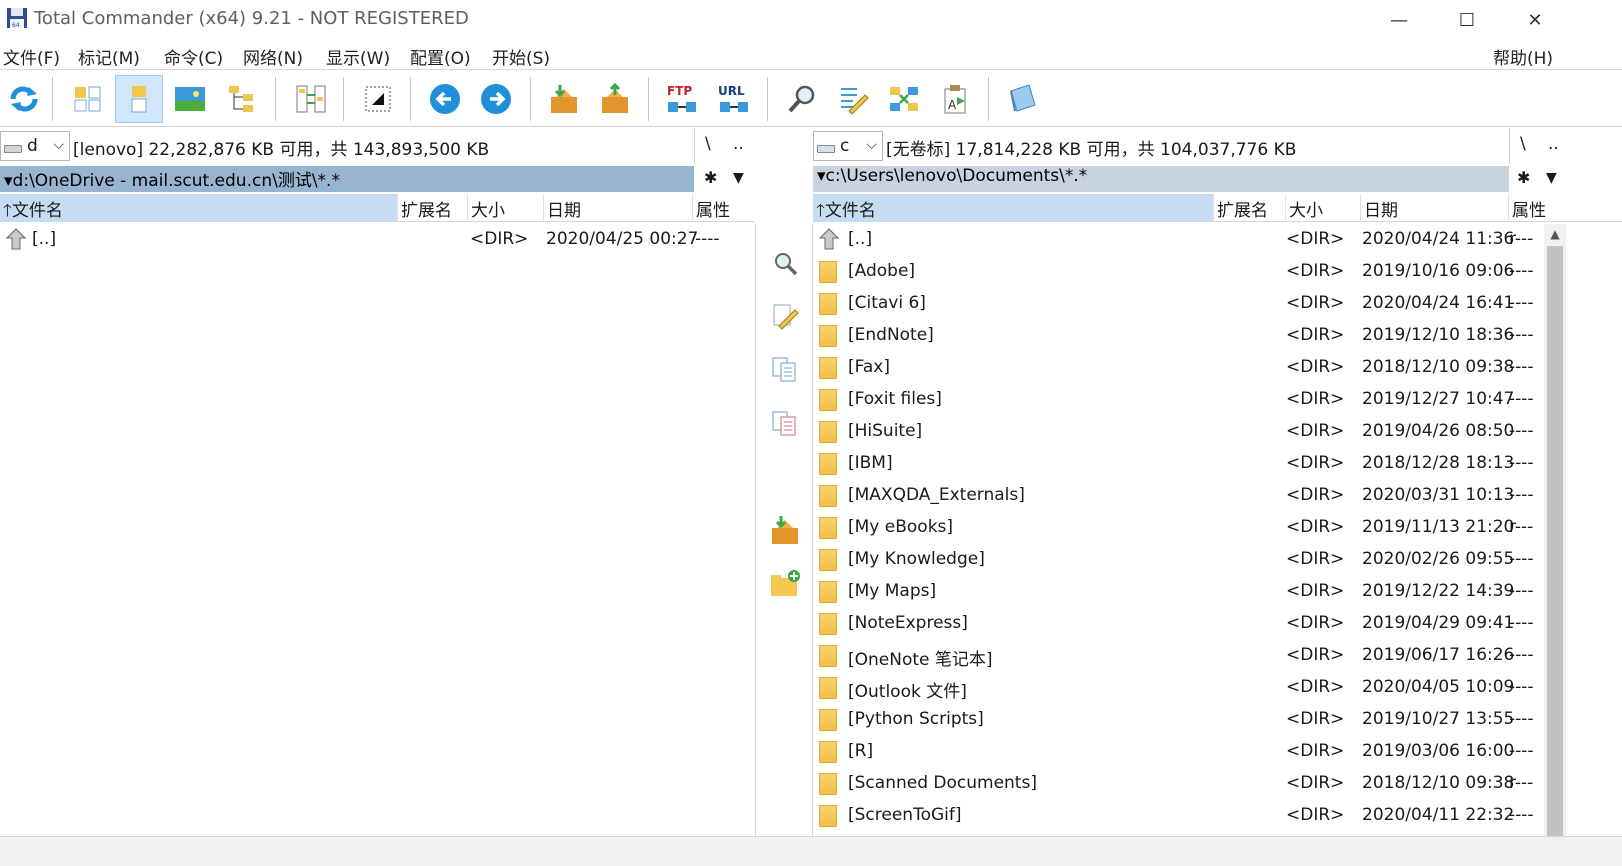 The image size is (1622, 866). Describe the element at coordinates (1178, 624) in the screenshot. I see `file-row: [NoteExpress] <DIR> 2019/04/29 09:41 ----` at that location.